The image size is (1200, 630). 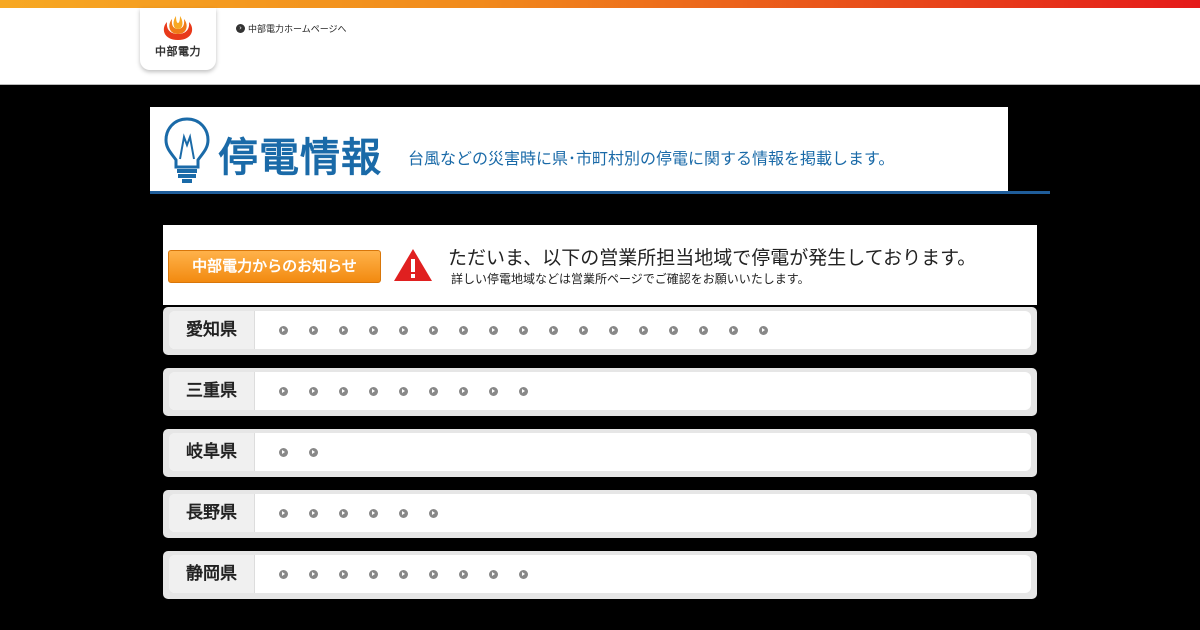 I want to click on prefecture-row: 三重県, so click(x=600, y=392).